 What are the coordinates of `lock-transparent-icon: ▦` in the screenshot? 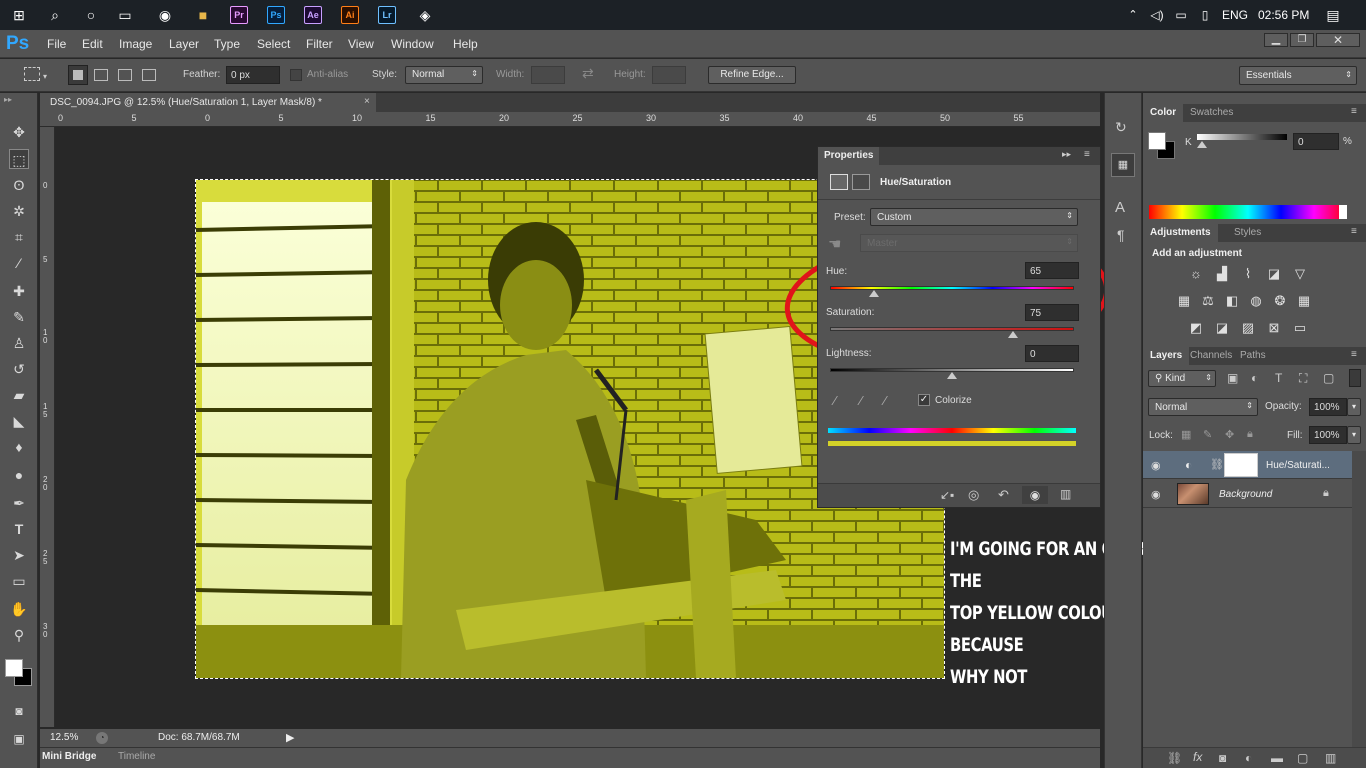 It's located at (1186, 434).